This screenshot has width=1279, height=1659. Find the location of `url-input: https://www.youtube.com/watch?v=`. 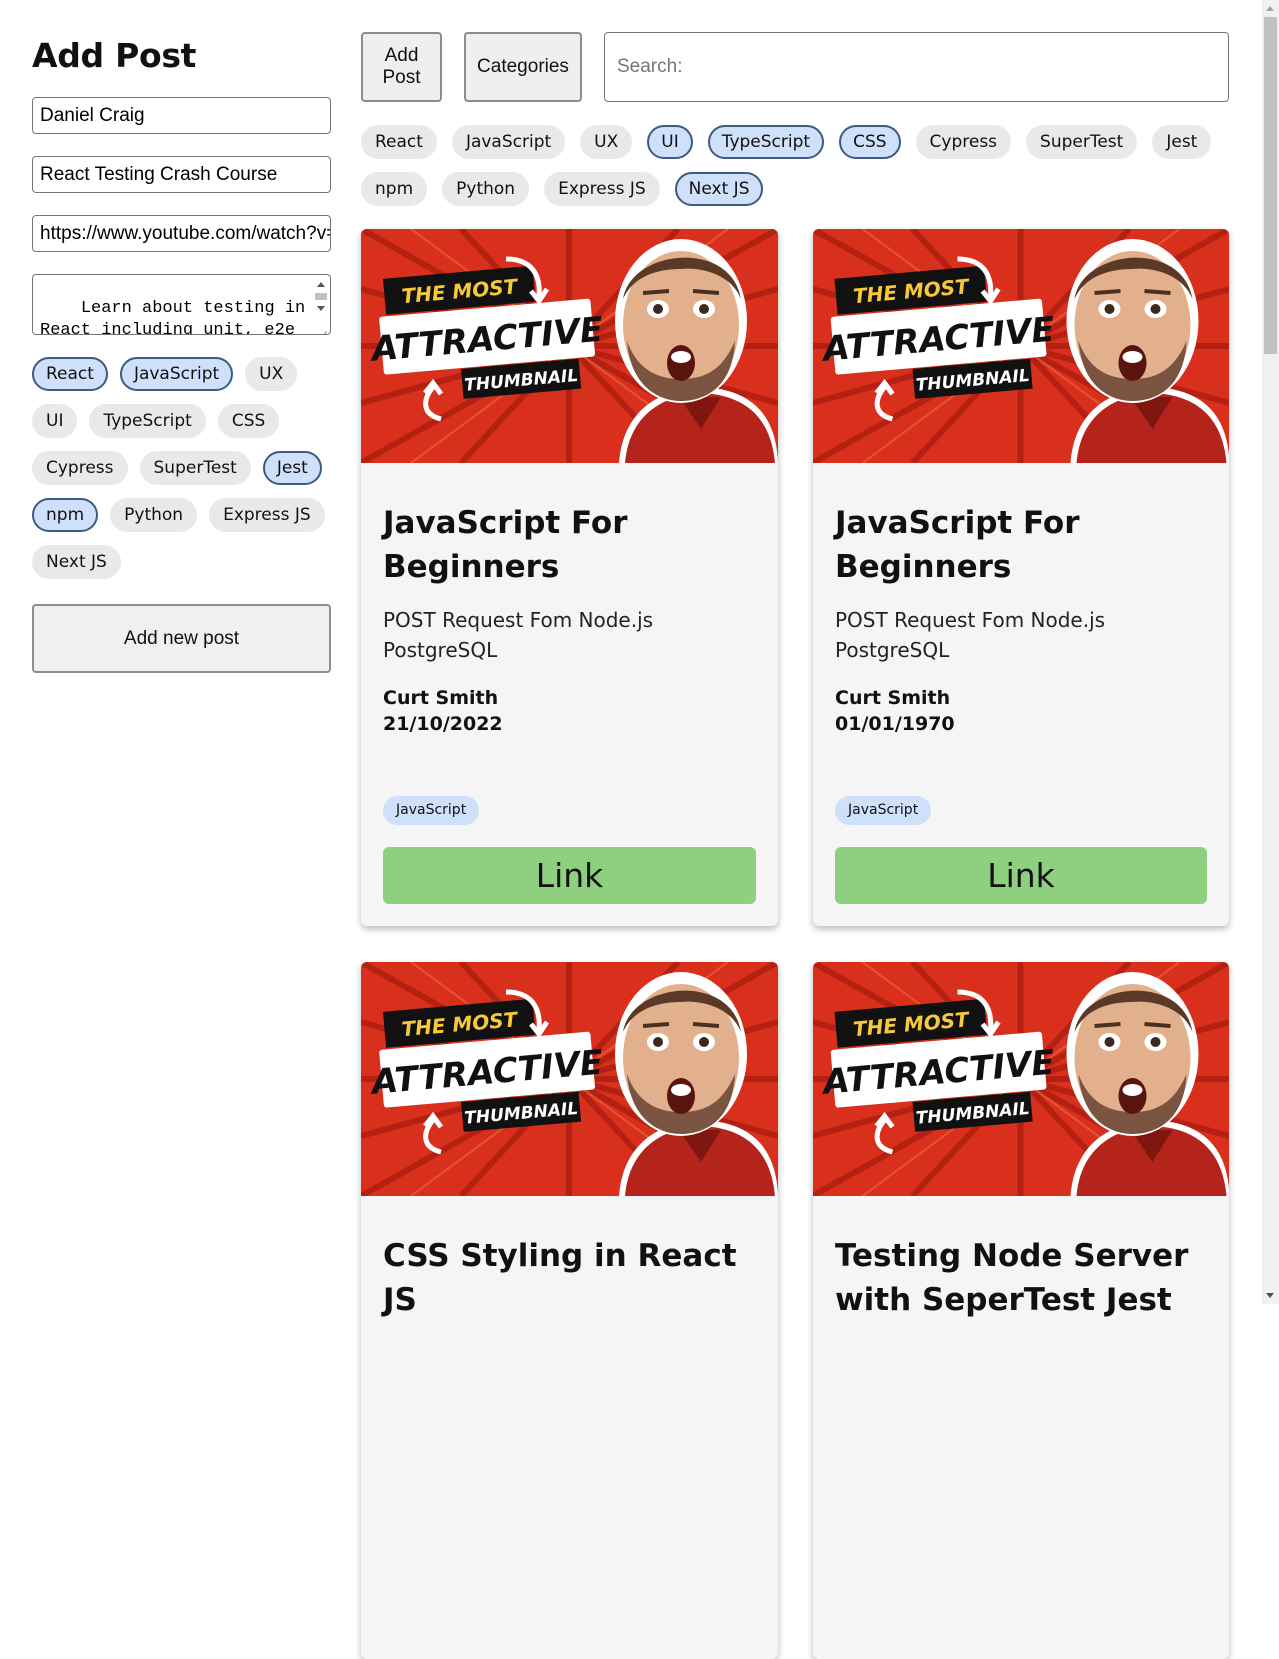

url-input: https://www.youtube.com/watch?v= is located at coordinates (181, 233).